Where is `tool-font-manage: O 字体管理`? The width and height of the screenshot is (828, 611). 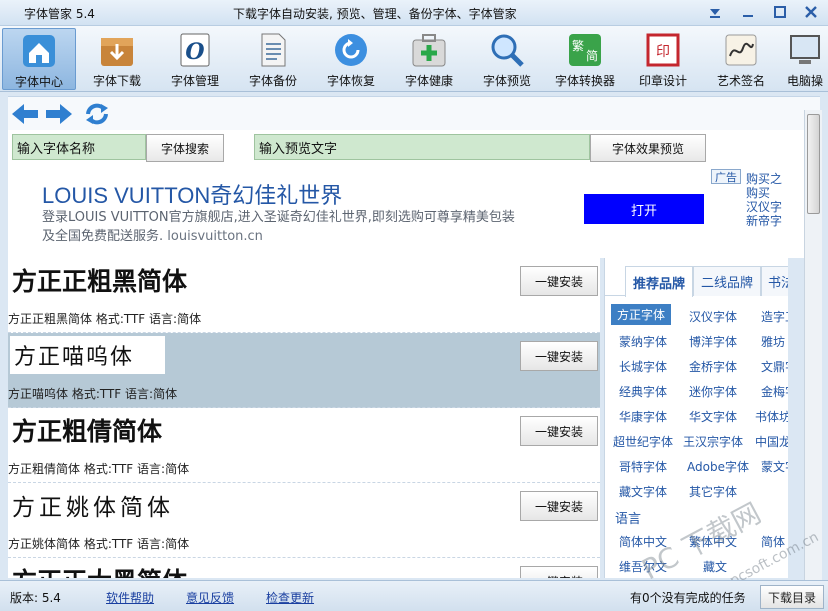 tool-font-manage: O 字体管理 is located at coordinates (195, 59).